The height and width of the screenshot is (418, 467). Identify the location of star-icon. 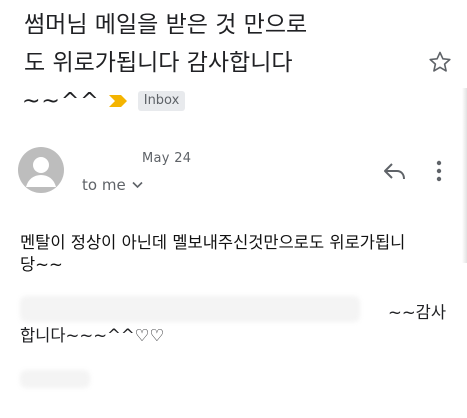
(440, 62).